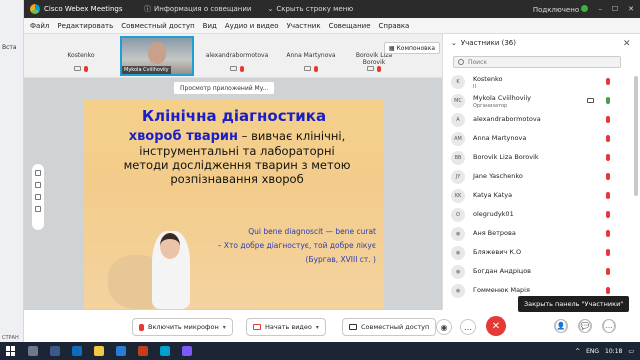 Image resolution: width=640 pixels, height=360 pixels. Describe the element at coordinates (148, 269) in the screenshot. I see `vet-and-dog-photo` at that location.